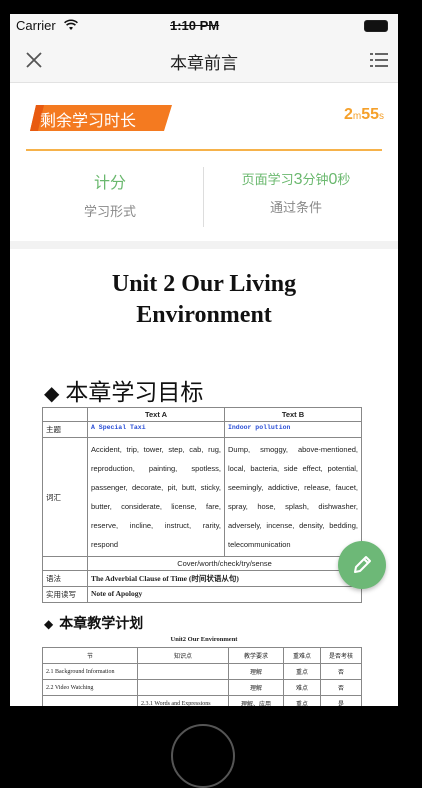 The width and height of the screenshot is (422, 788). Describe the element at coordinates (110, 194) in the screenshot. I see `scoring-stat: 计分 学习形式` at that location.